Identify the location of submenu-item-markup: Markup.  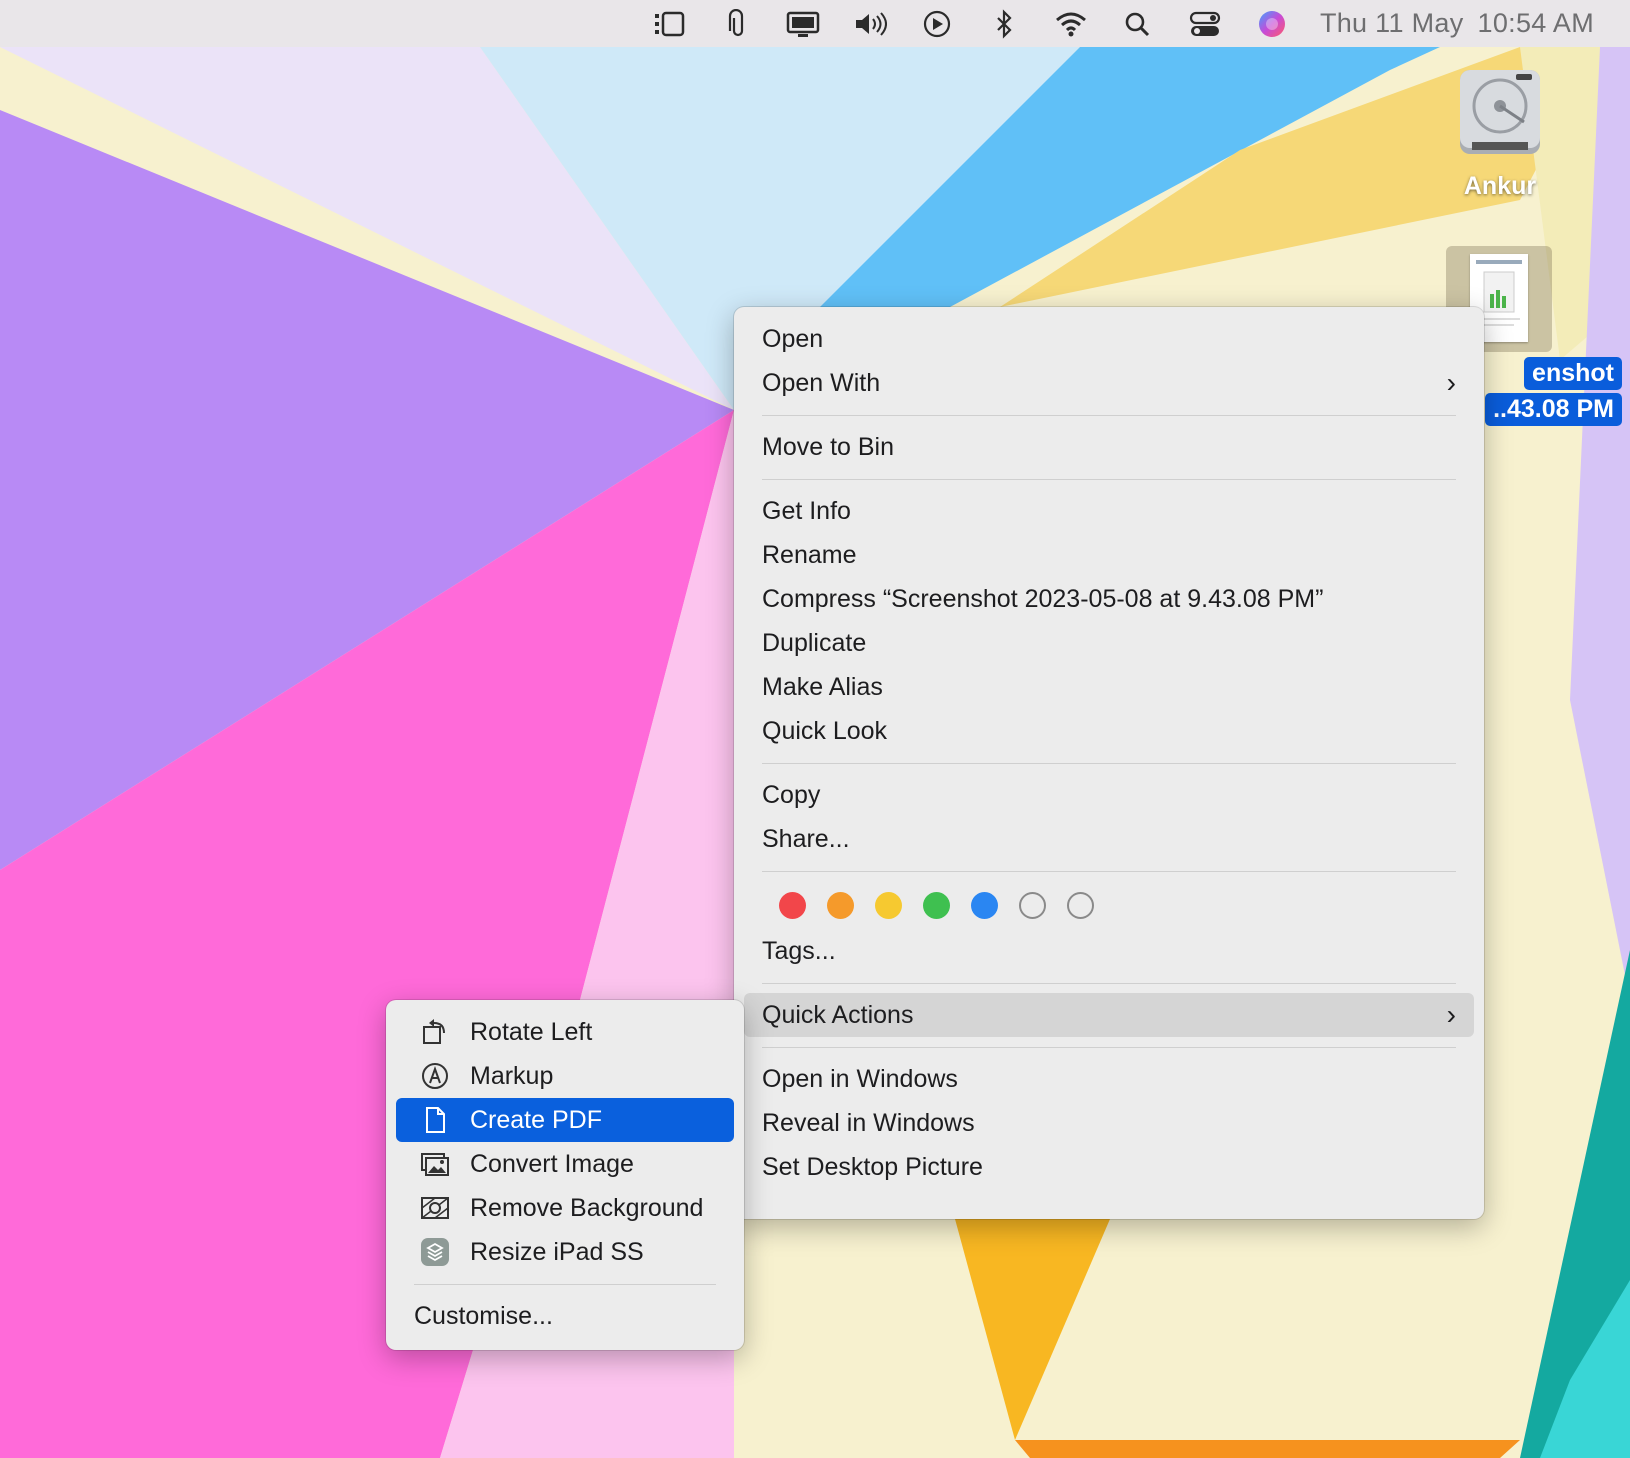
(565, 1076).